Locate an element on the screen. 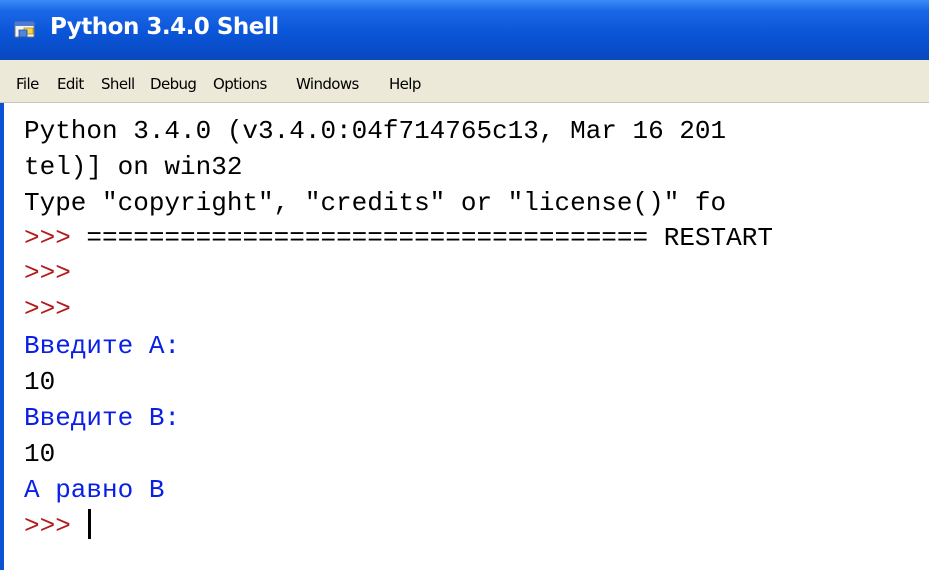 Image resolution: width=929 pixels, height=570 pixels. user-input-b: 10 is located at coordinates (40, 454).